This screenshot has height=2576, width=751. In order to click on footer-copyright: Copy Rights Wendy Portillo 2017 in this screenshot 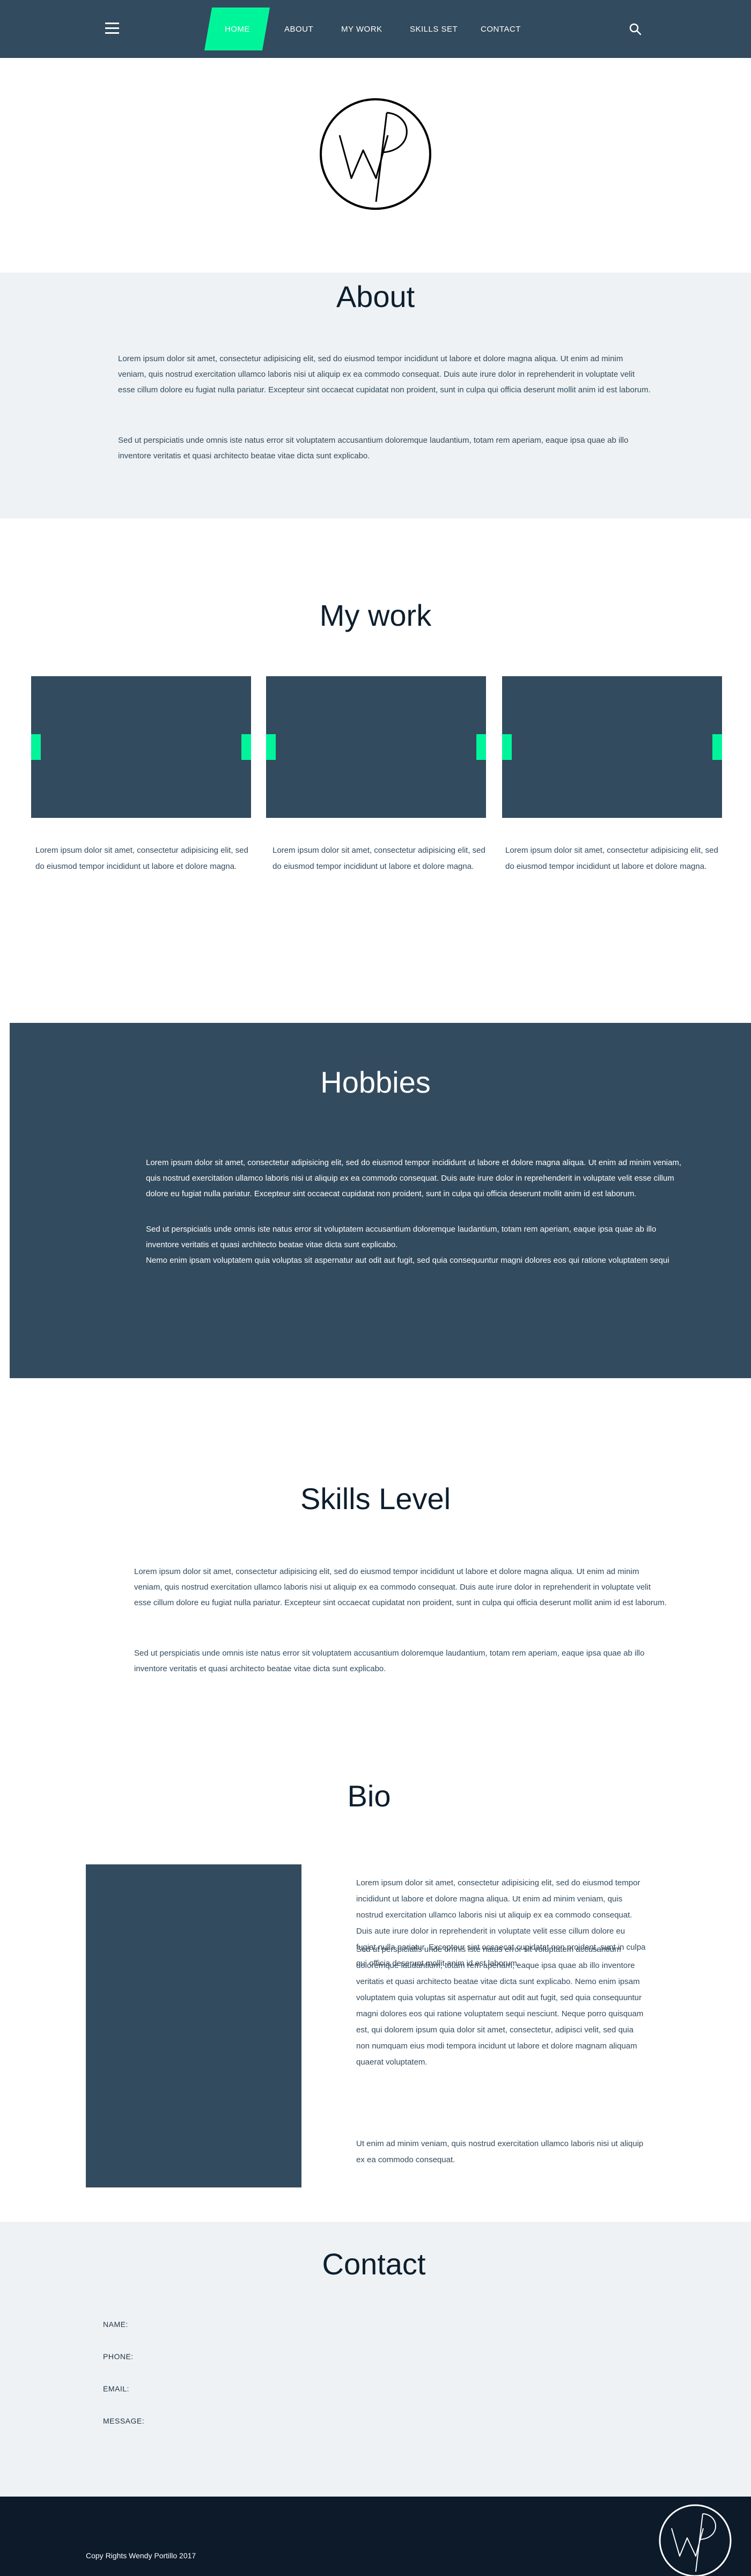, I will do `click(141, 2555)`.